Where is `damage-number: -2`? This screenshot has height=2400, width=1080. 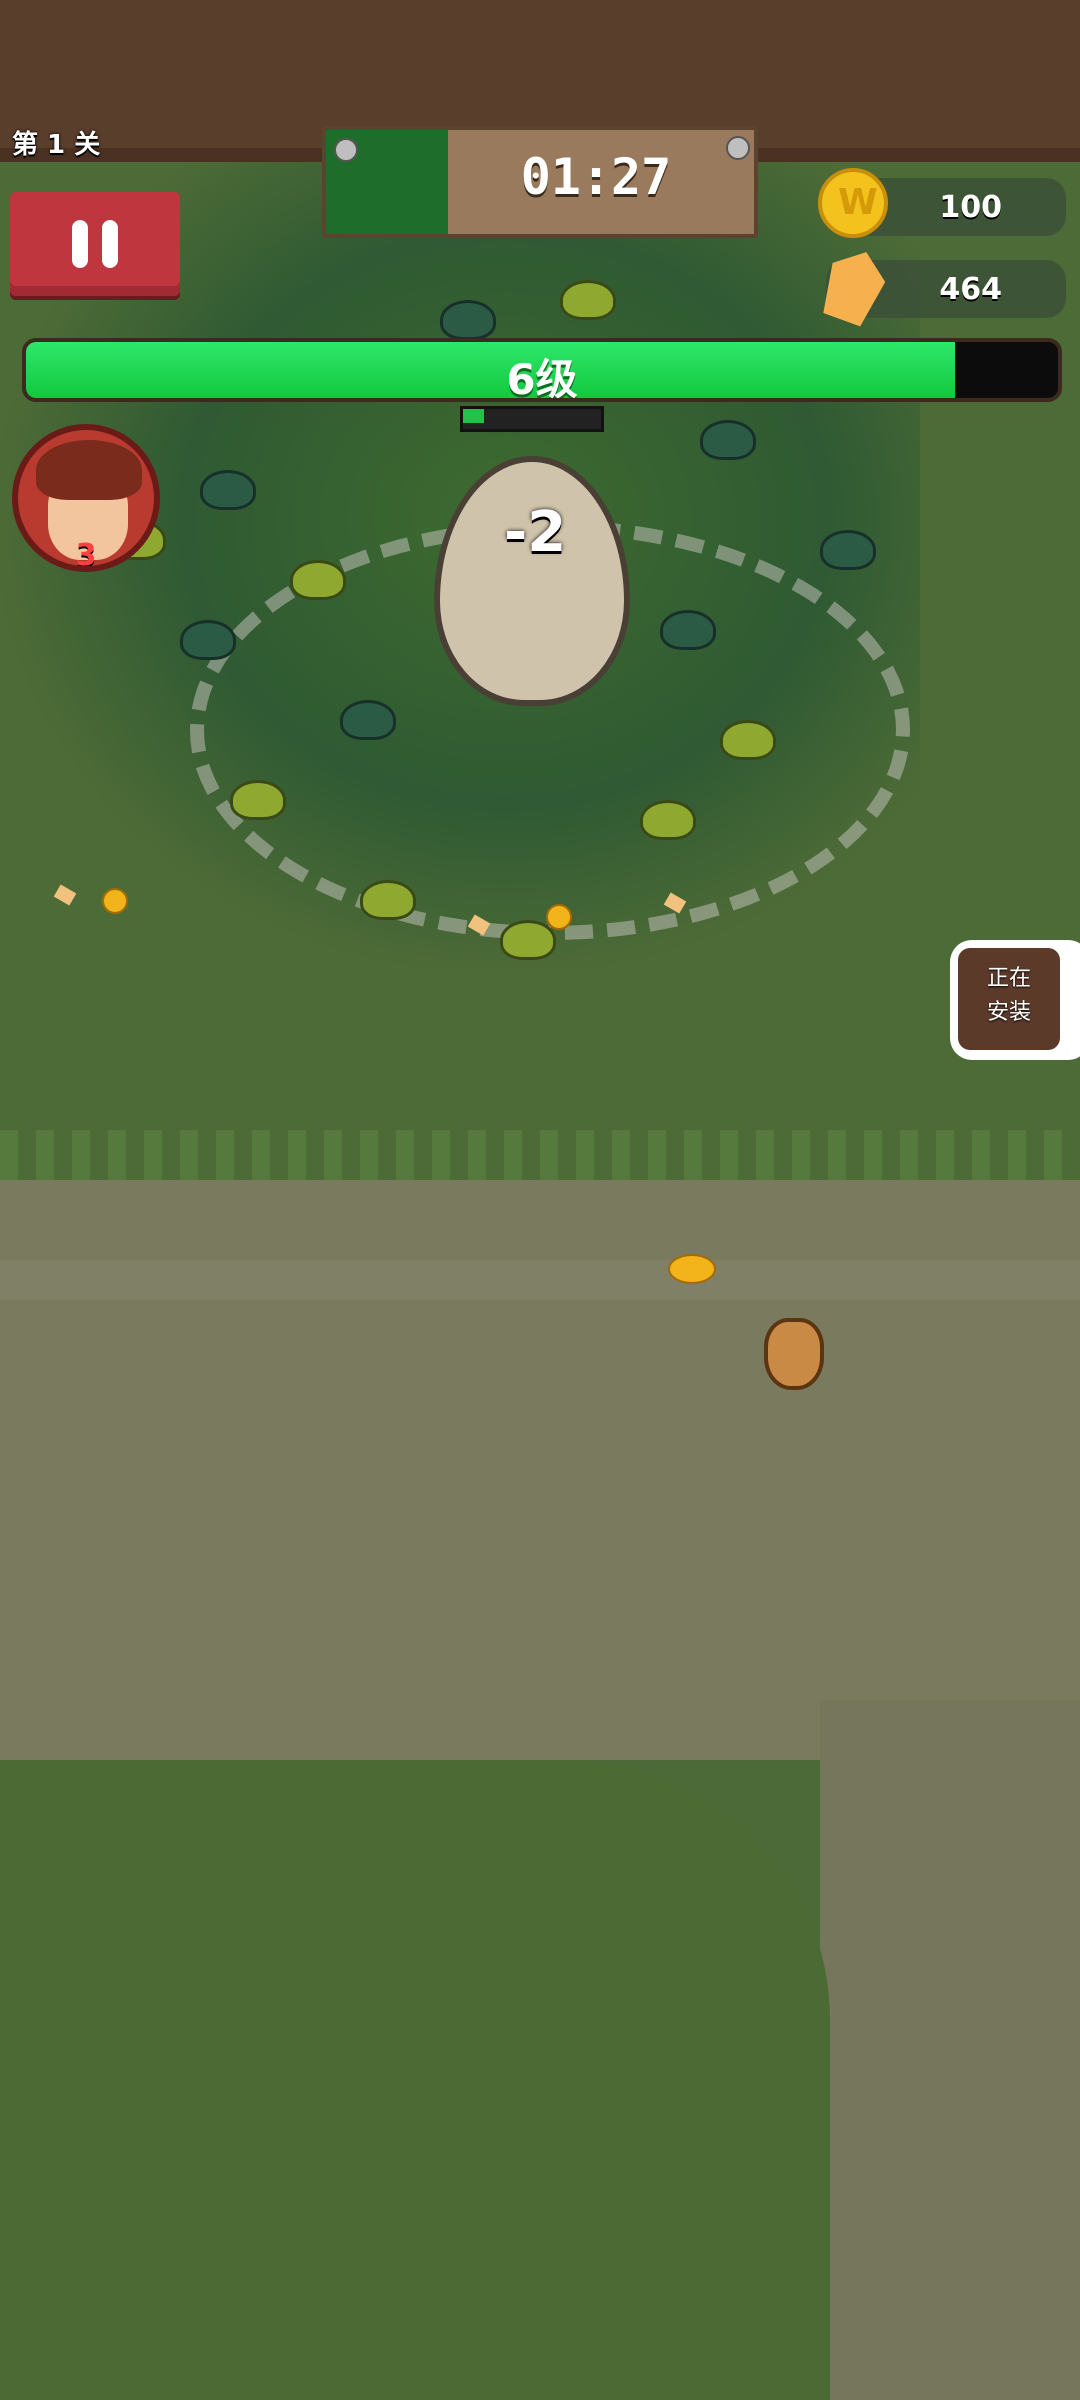 damage-number: -2 is located at coordinates (535, 532).